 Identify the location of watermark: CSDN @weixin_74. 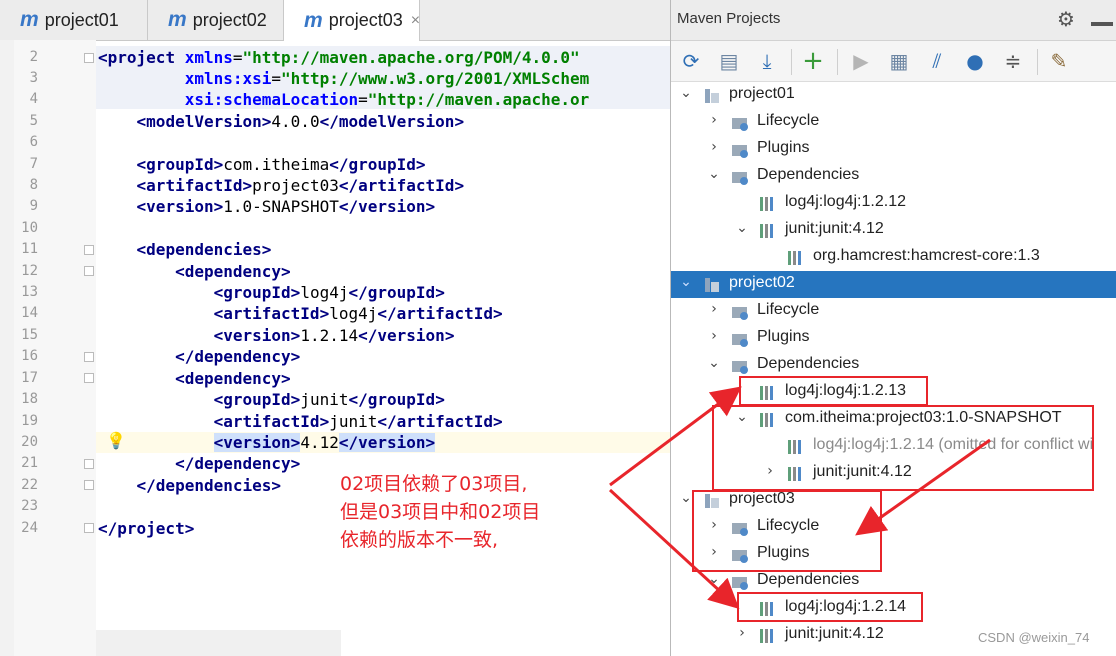
(1034, 637).